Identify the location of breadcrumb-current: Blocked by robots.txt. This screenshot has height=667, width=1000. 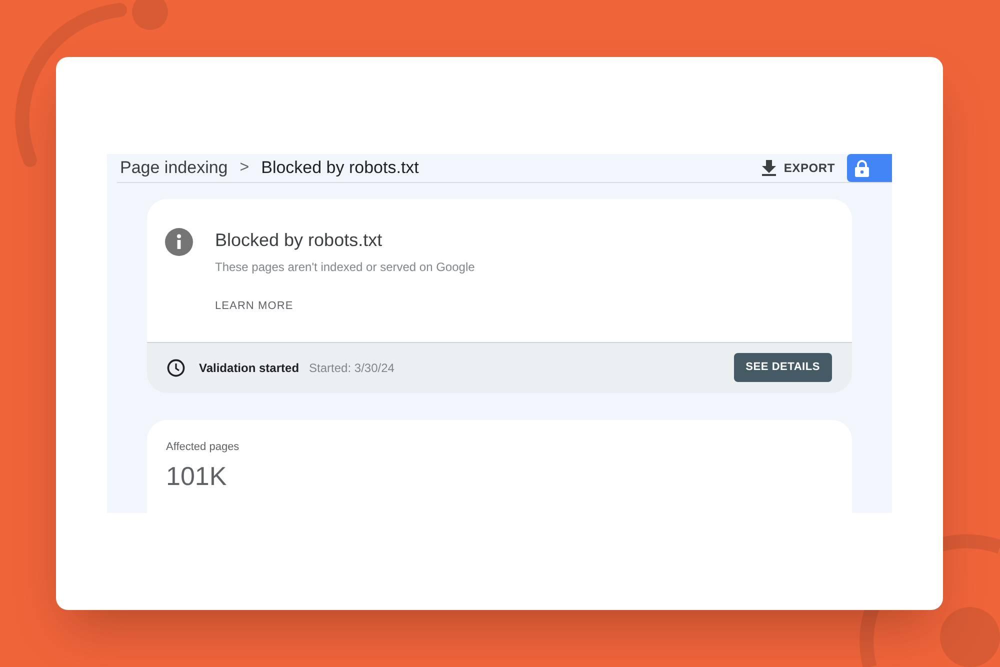
(340, 168).